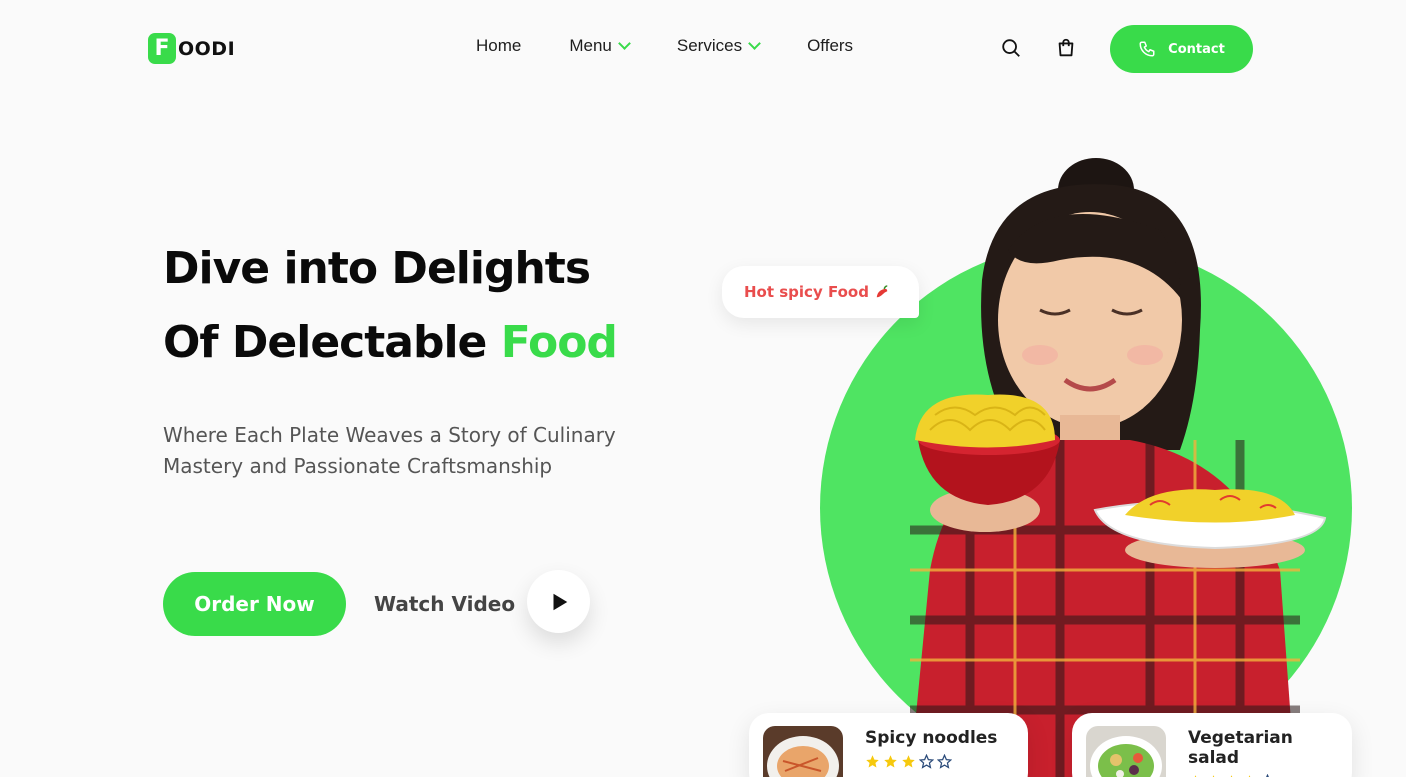 This screenshot has height=777, width=1406. I want to click on play-icon, so click(560, 601).